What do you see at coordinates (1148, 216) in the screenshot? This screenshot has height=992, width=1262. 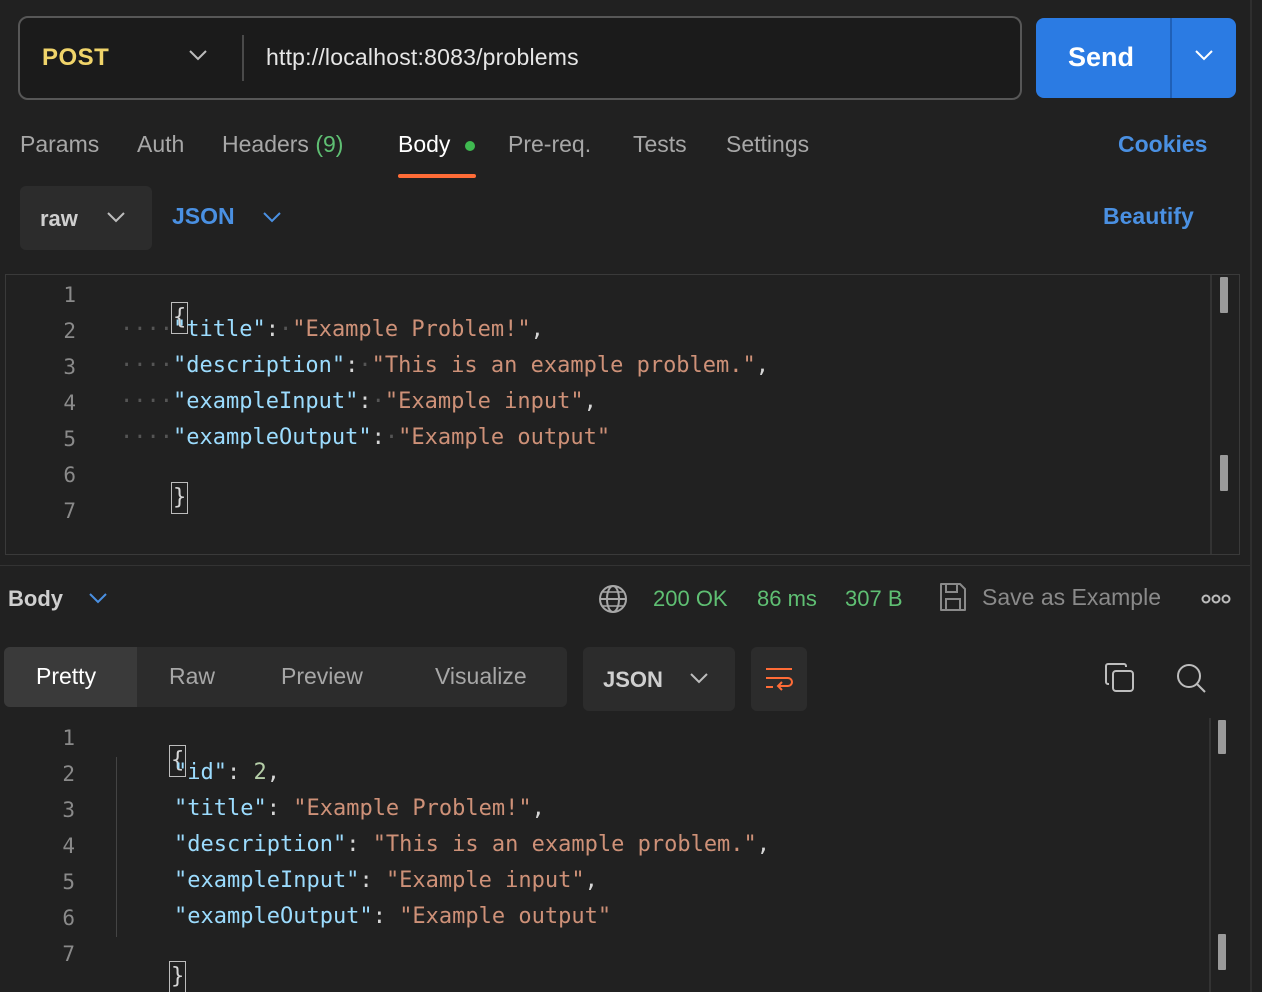 I see `beautify-button: Beautify` at bounding box center [1148, 216].